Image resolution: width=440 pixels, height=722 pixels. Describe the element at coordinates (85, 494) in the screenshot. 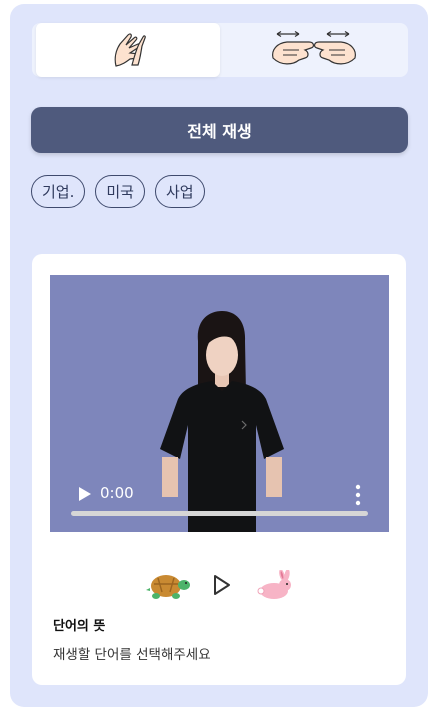

I see `video-play-icon` at that location.